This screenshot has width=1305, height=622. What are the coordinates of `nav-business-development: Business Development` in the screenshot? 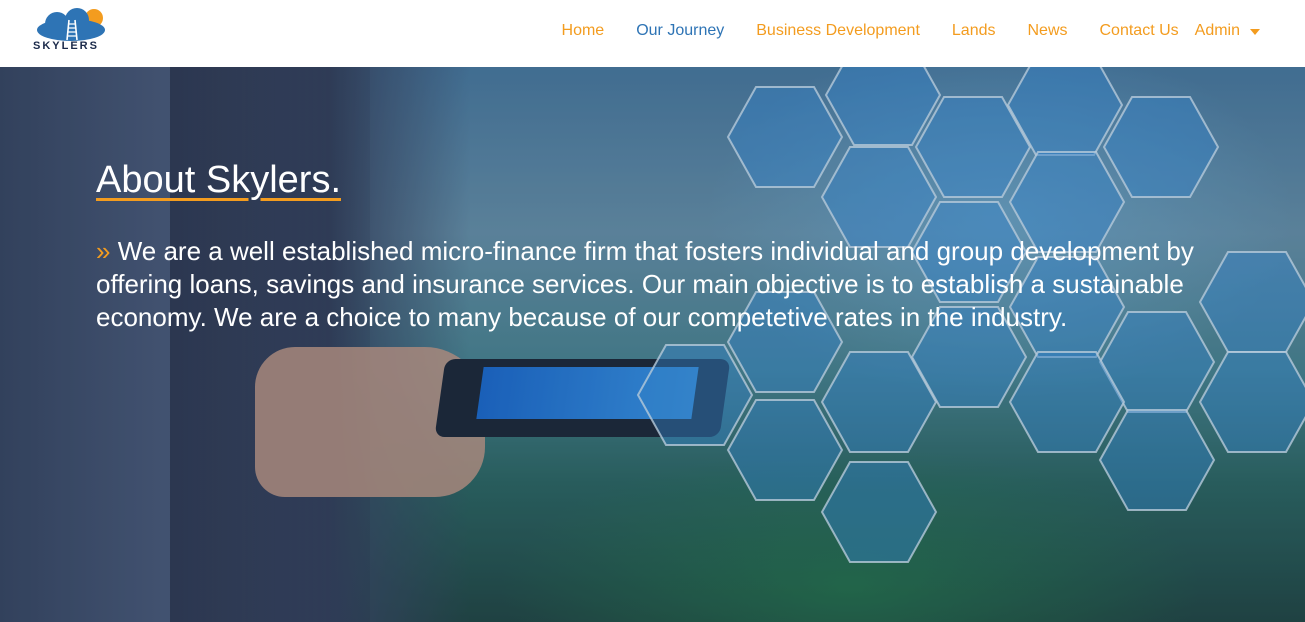 It's located at (838, 31).